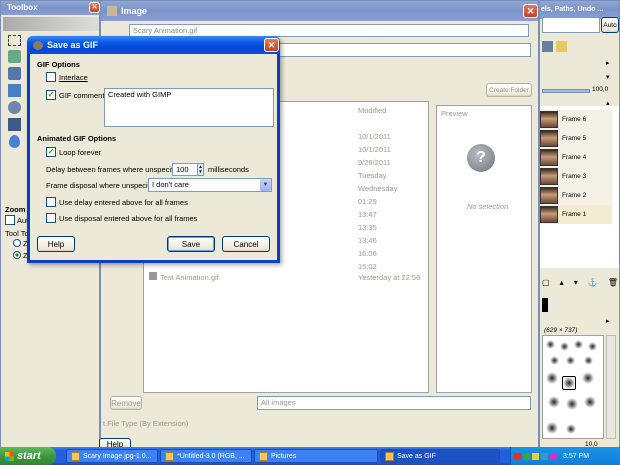 The width and height of the screenshot is (620, 465). Describe the element at coordinates (576, 119) in the screenshot. I see `layer-row: Frame 6` at that location.